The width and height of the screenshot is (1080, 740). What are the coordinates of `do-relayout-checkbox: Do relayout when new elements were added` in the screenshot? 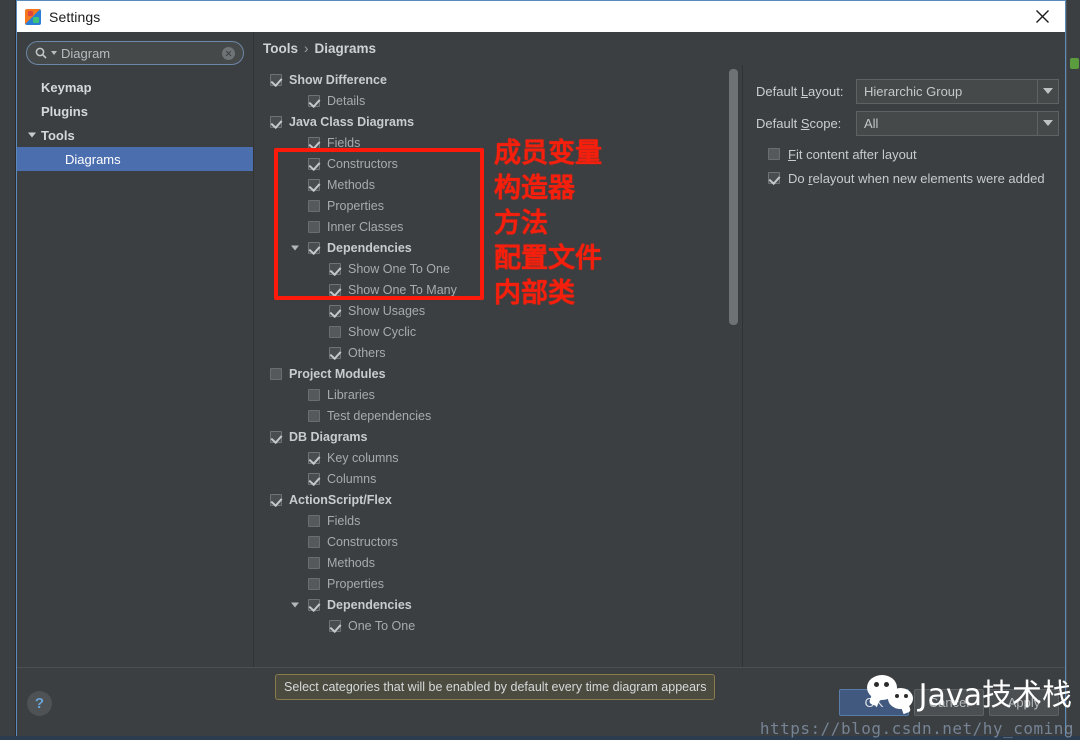 It's located at (910, 178).